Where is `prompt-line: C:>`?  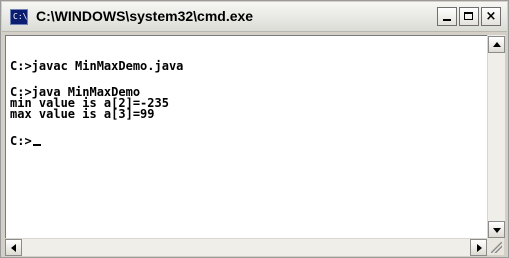
prompt-line: C:> is located at coordinates (25, 141).